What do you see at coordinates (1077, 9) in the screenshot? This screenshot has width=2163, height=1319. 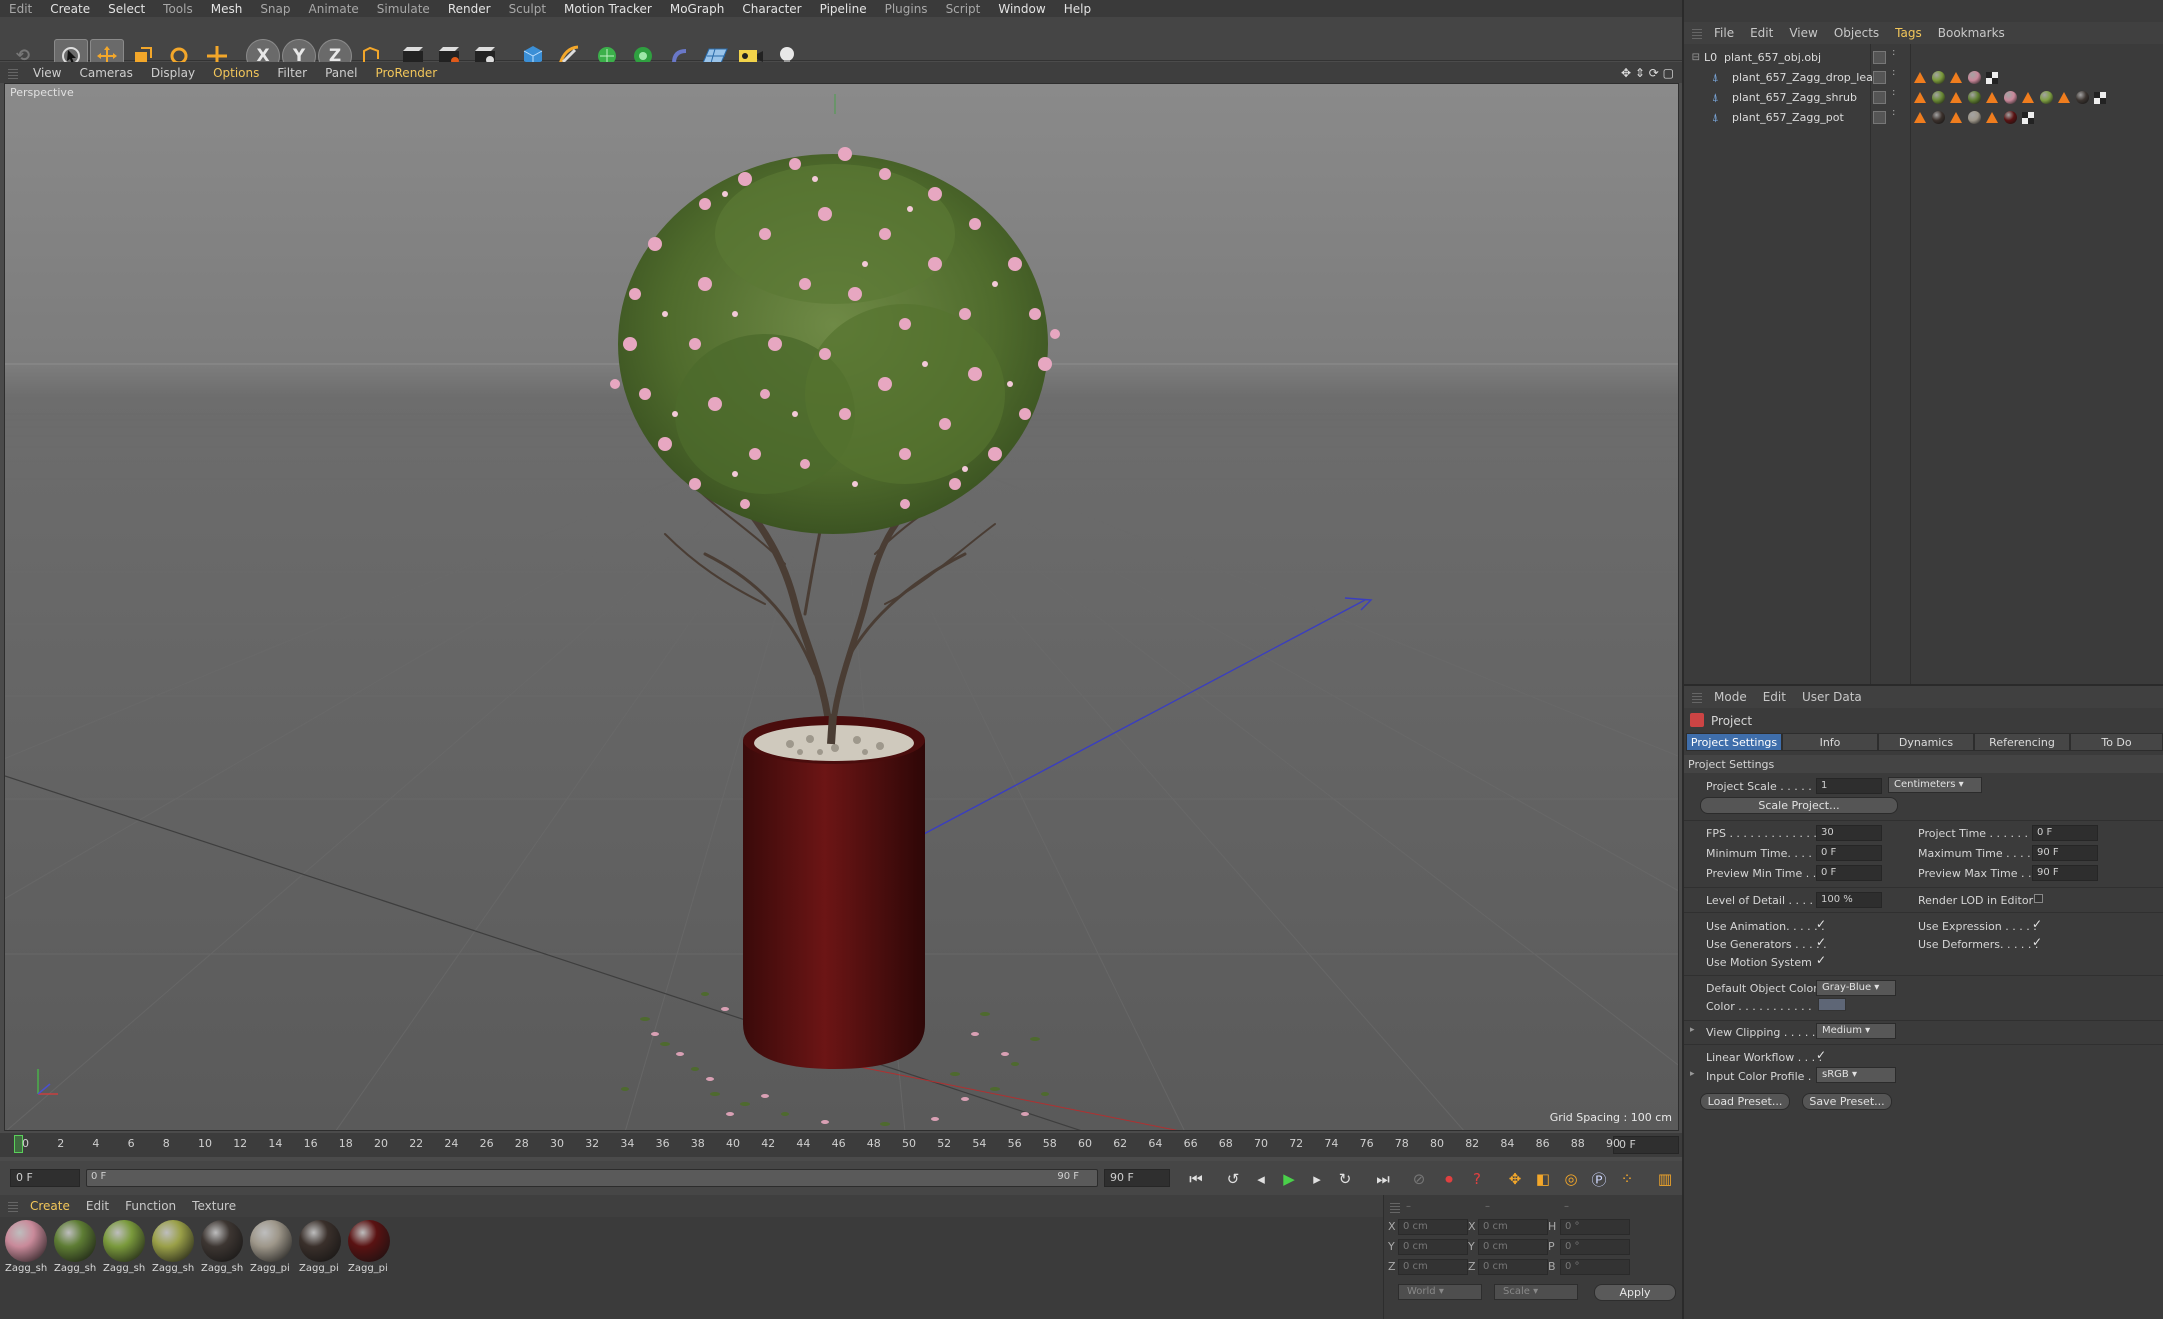 I see `menu-help: Help` at bounding box center [1077, 9].